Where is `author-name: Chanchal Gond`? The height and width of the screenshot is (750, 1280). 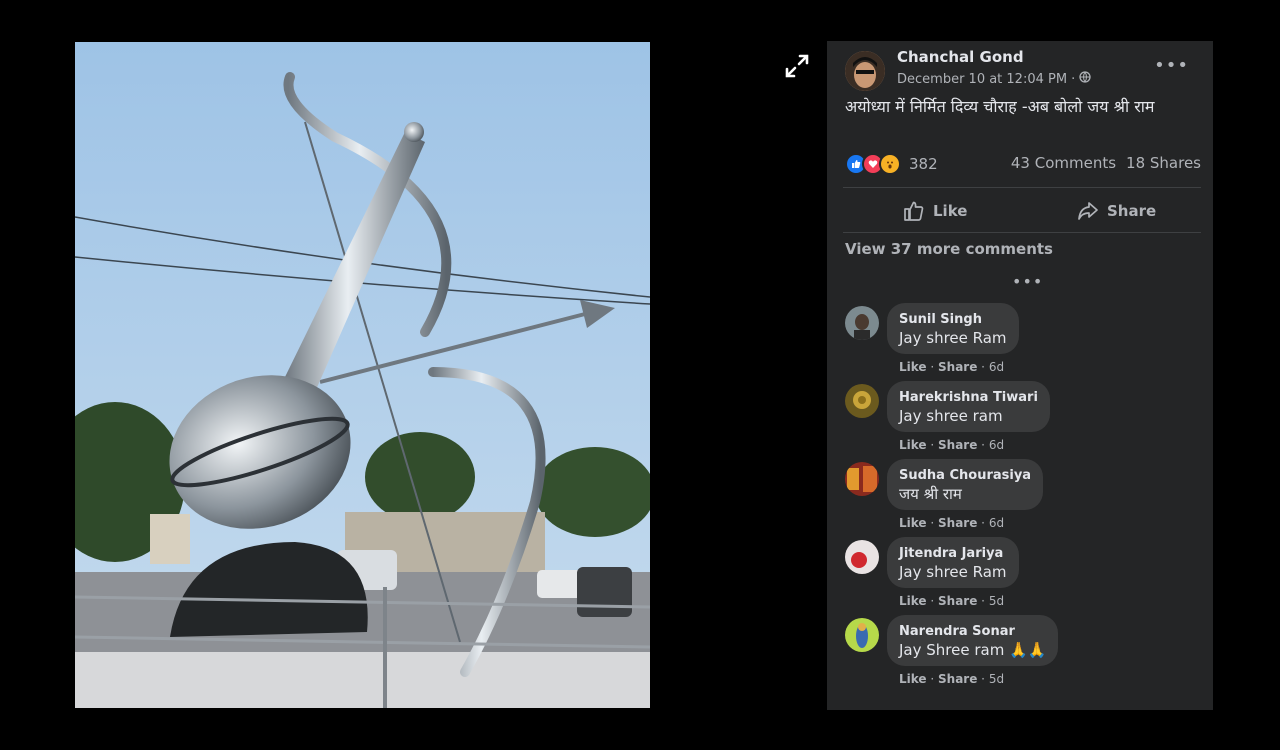 author-name: Chanchal Gond is located at coordinates (960, 57).